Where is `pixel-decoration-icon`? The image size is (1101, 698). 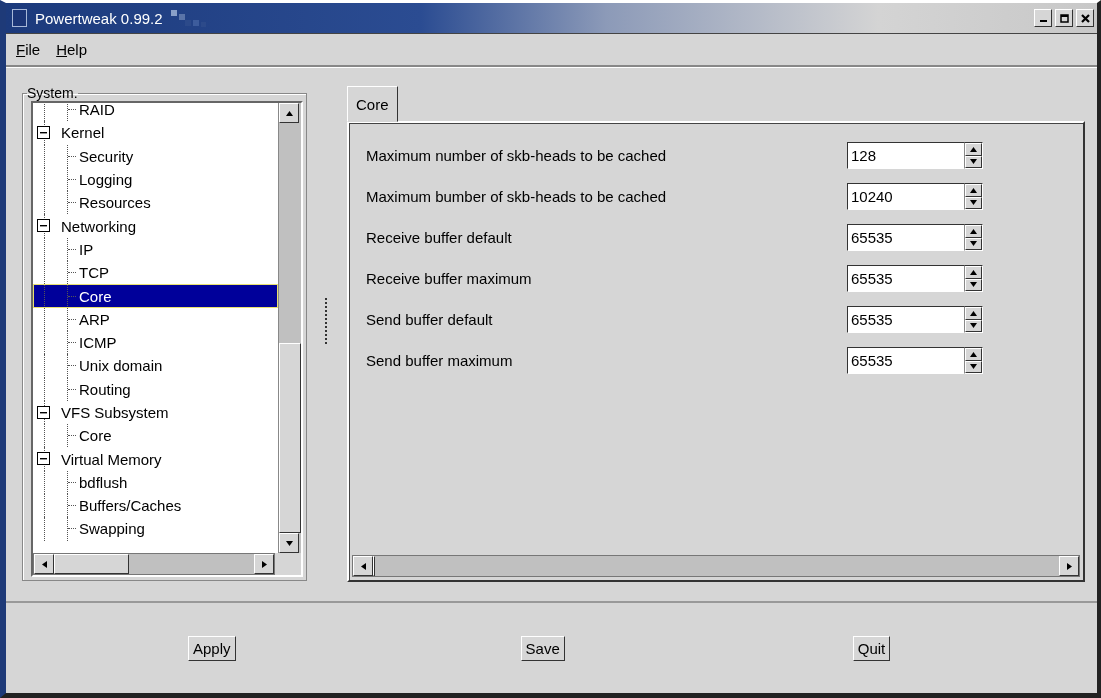
pixel-decoration-icon is located at coordinates (188, 18).